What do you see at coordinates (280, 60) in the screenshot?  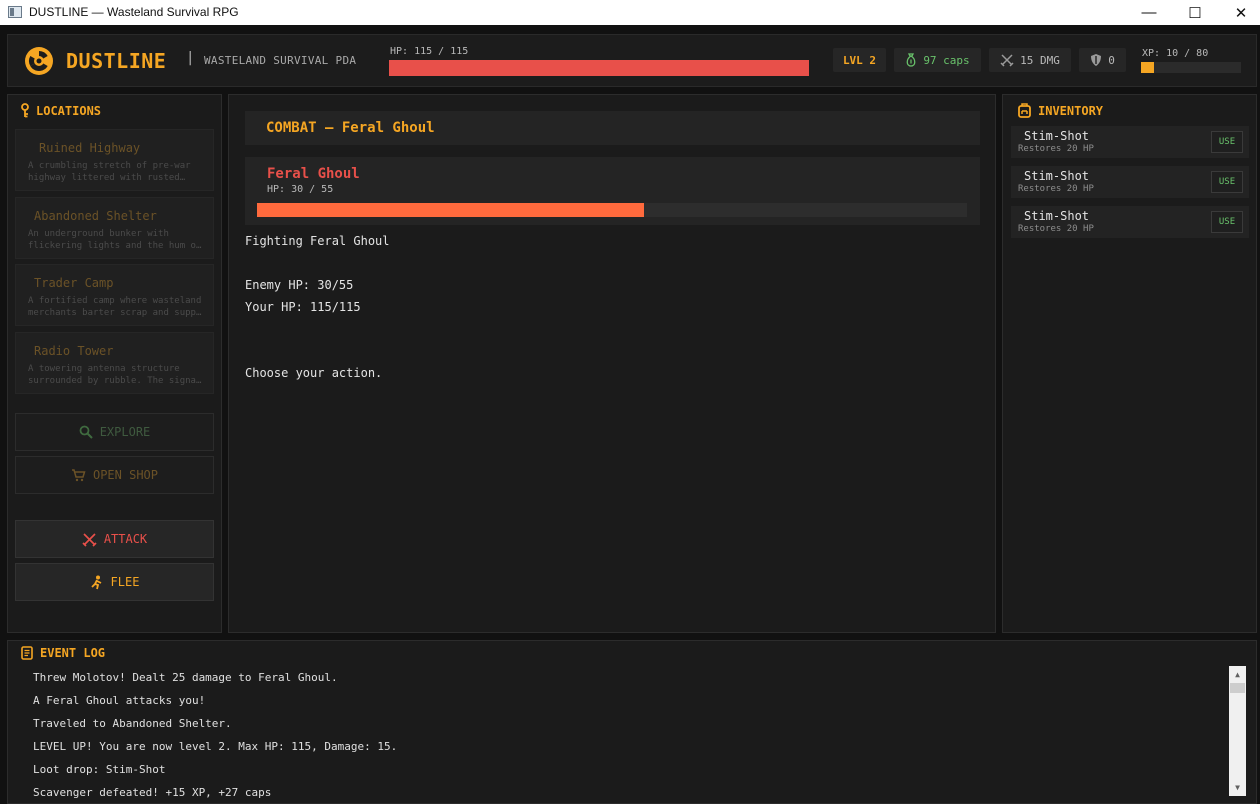 I see `app-subtitle: WASTELAND SURVIVAL PDA` at bounding box center [280, 60].